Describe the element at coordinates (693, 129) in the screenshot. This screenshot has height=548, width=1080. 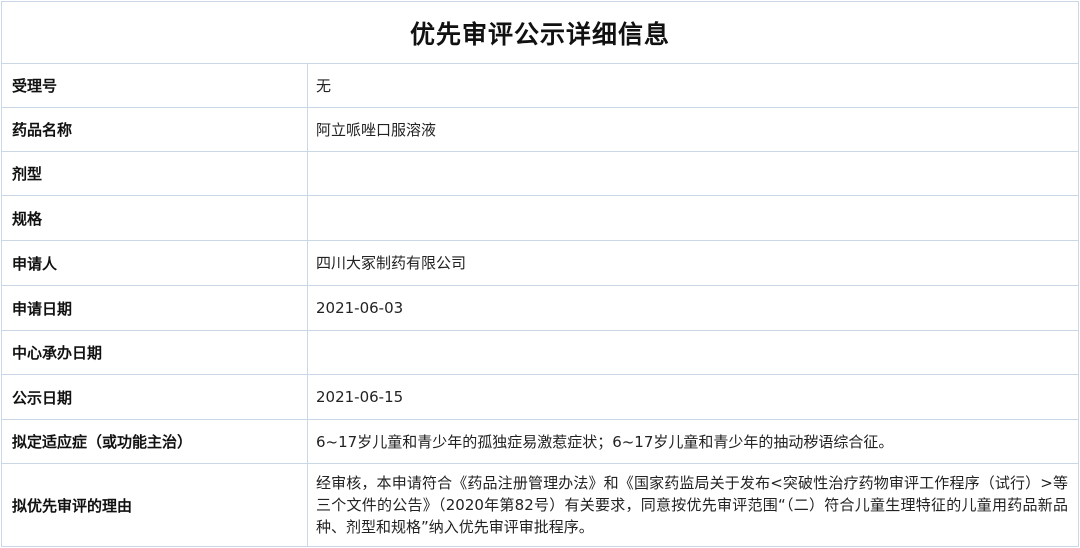
I see `value-drug-name: 阿立哌唑口服溶液` at that location.